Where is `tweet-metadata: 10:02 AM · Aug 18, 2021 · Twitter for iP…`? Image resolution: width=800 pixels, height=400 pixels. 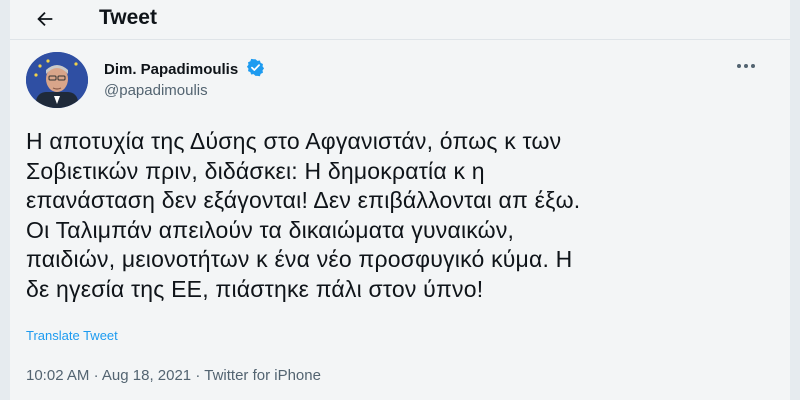
tweet-metadata: 10:02 AM · Aug 18, 2021 · Twitter for iP… is located at coordinates (173, 375).